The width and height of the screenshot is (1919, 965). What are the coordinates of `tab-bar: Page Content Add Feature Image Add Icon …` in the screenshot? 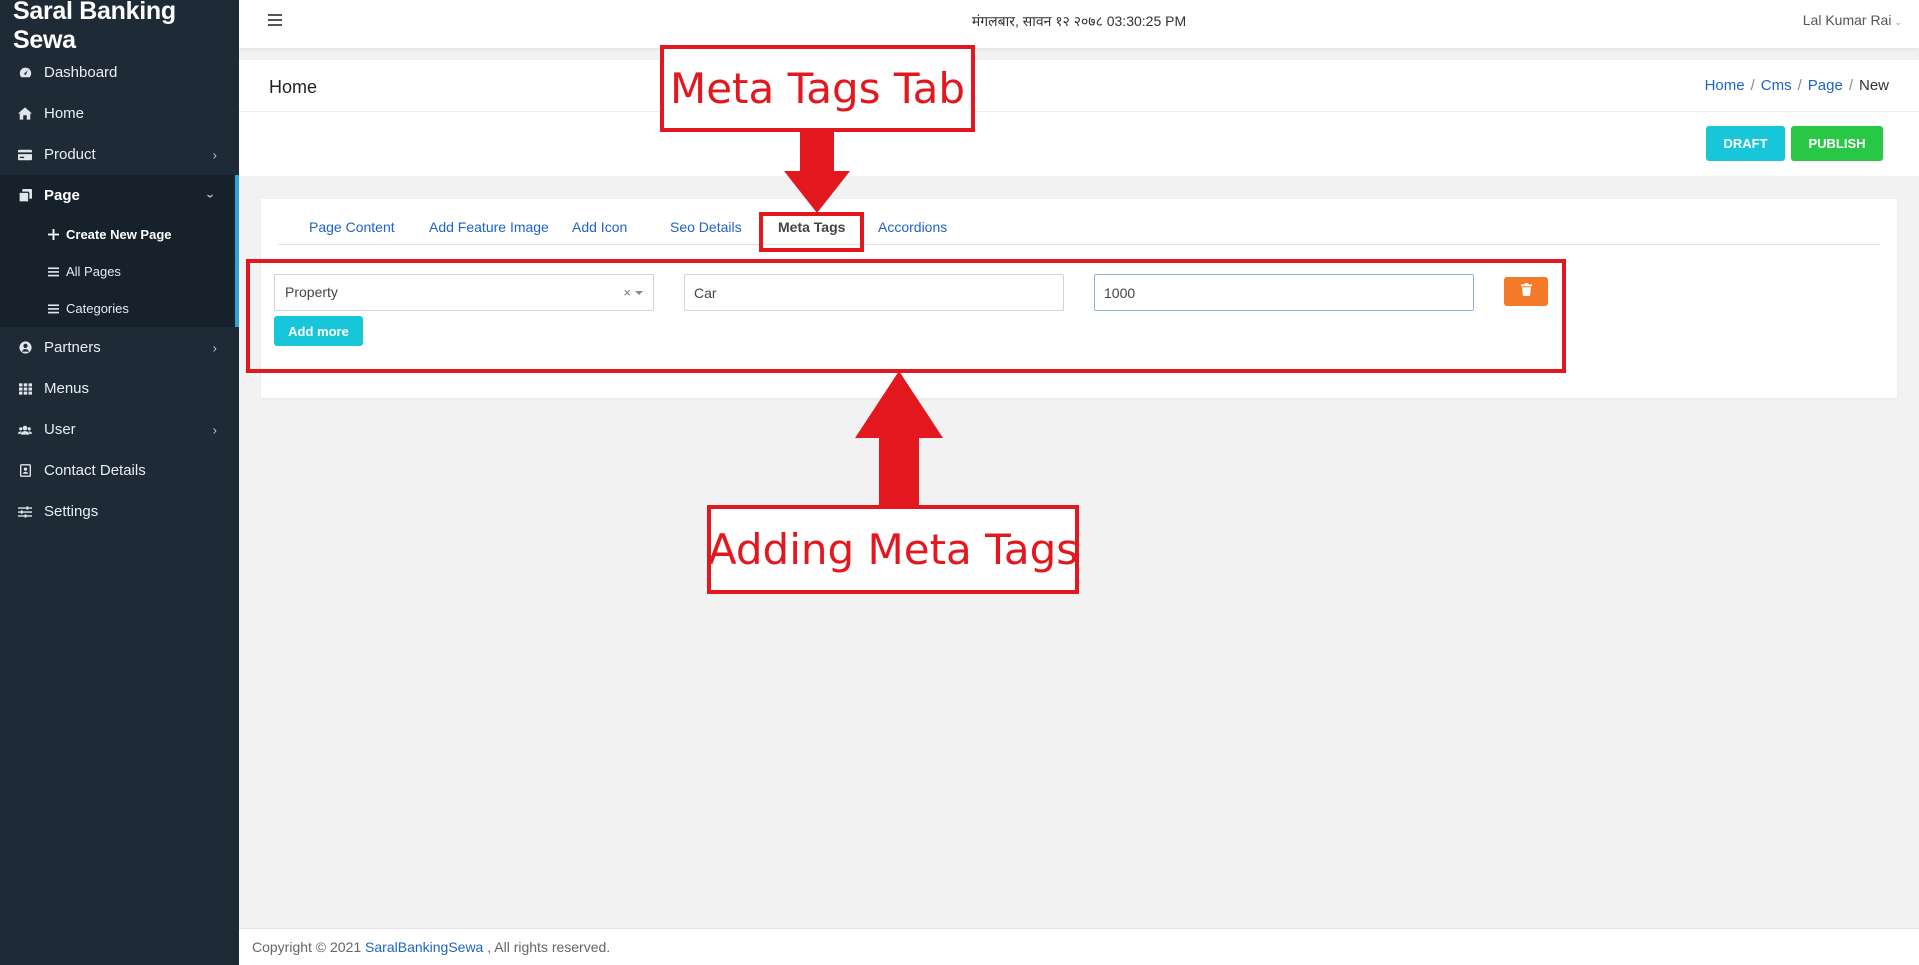 It's located at (1079, 222).